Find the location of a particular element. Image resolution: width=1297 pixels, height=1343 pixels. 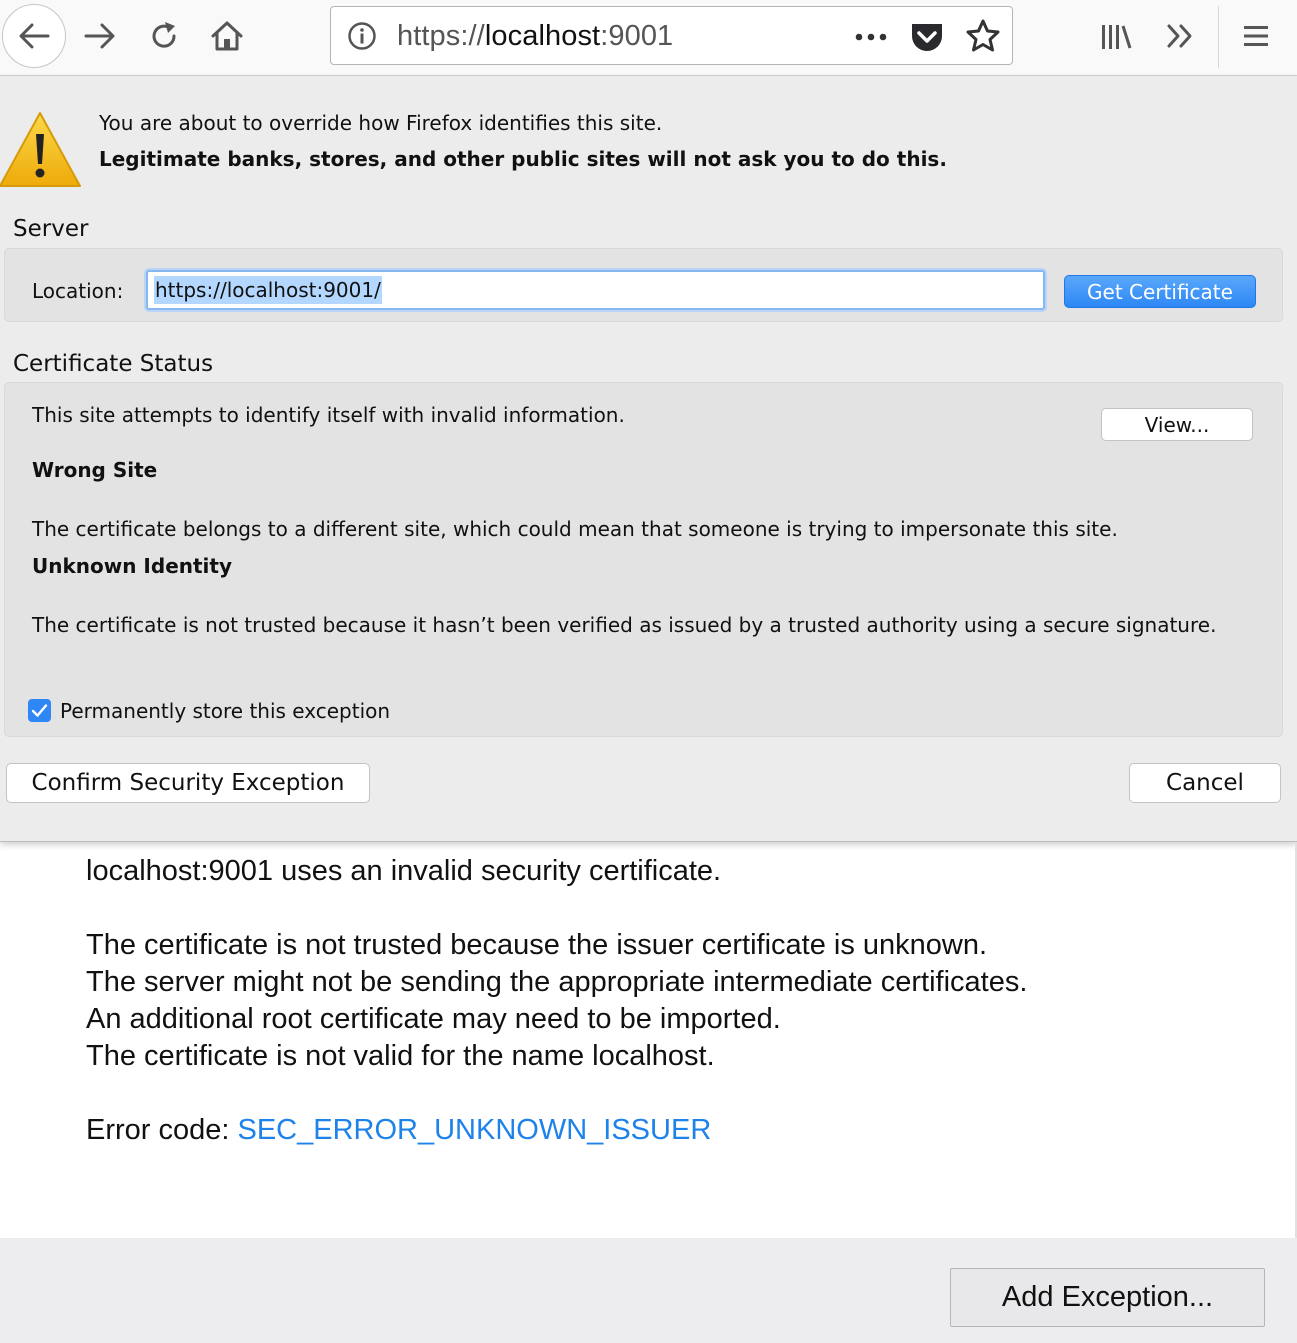

library-icon is located at coordinates (1117, 37).